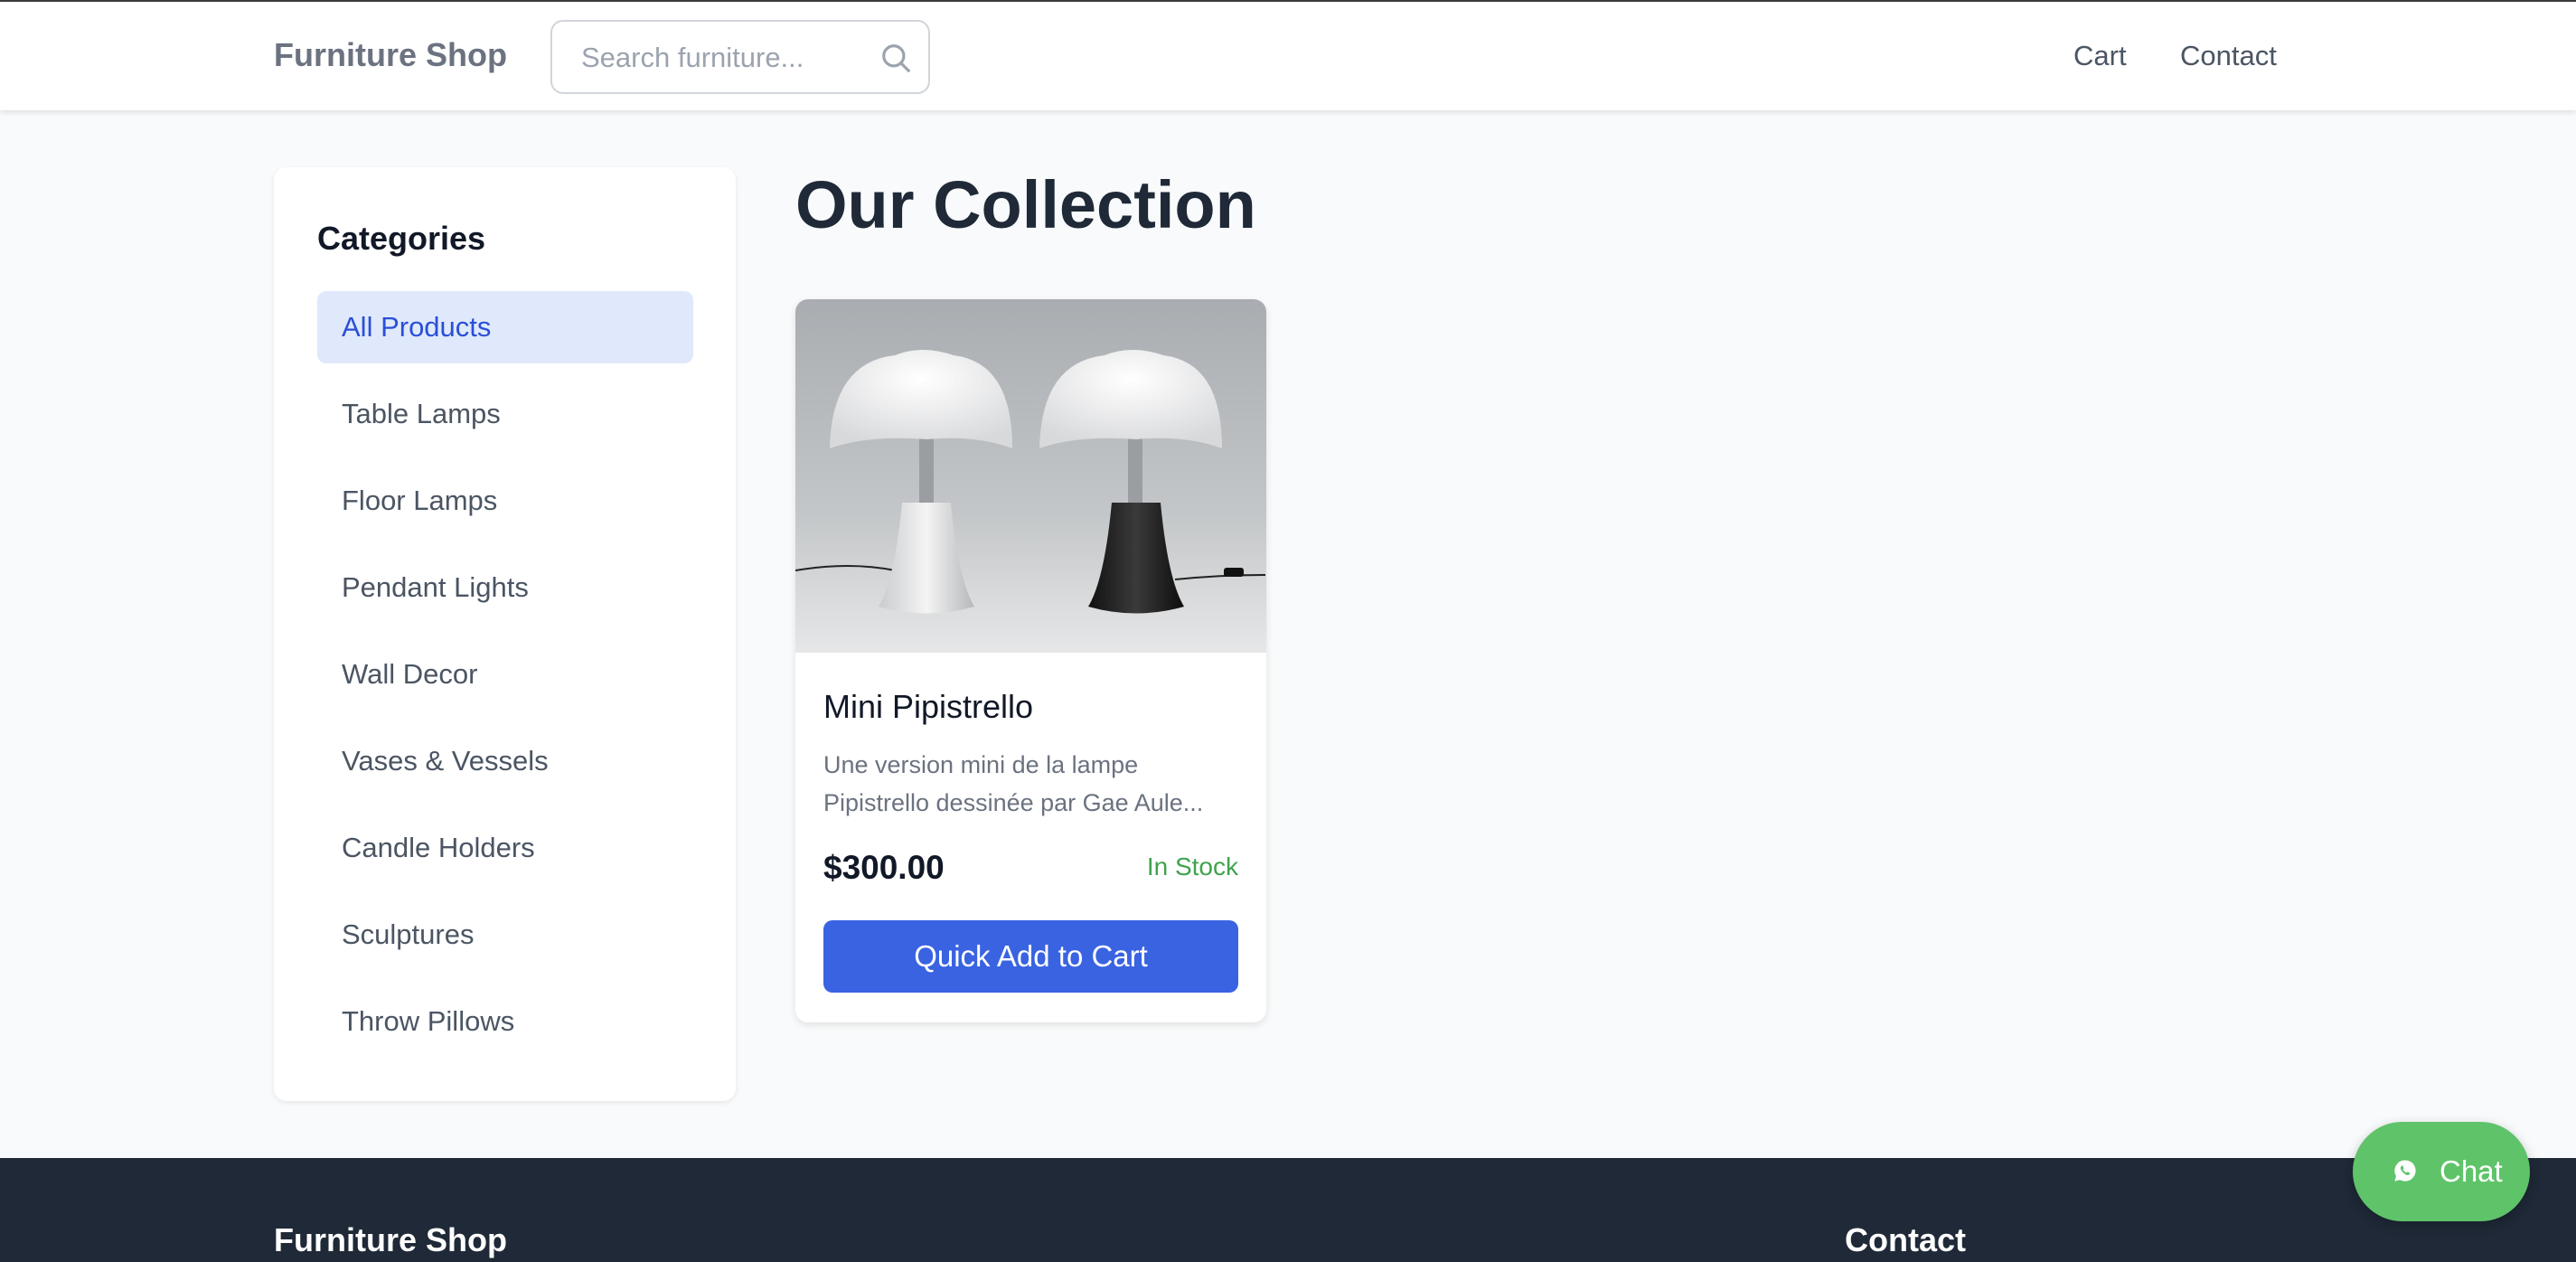 The width and height of the screenshot is (2576, 1262). I want to click on categories-title: Categories, so click(402, 239).